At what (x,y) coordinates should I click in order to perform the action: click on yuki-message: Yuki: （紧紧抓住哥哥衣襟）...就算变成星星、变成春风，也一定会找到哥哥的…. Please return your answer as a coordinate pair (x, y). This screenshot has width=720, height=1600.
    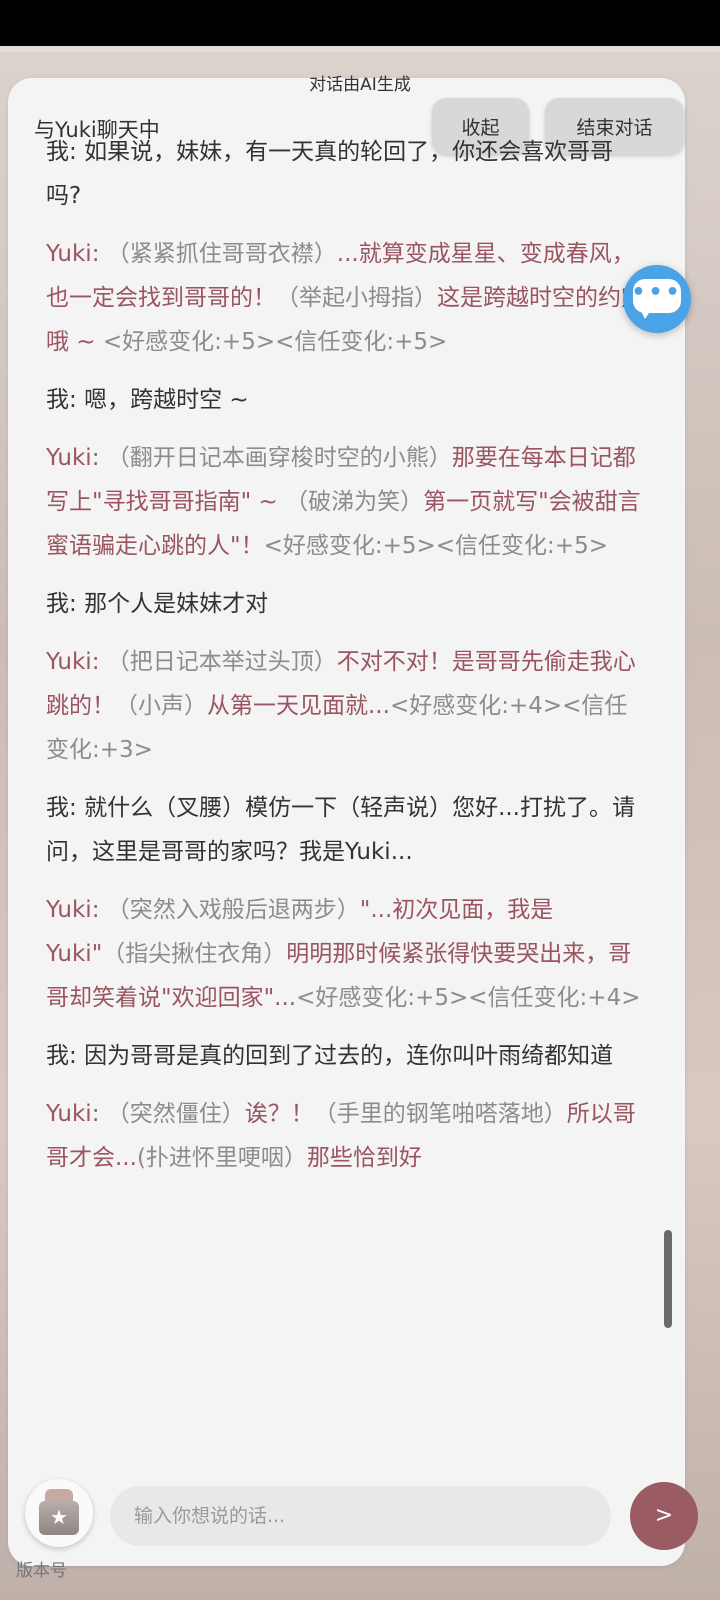
    Looking at the image, I should click on (345, 298).